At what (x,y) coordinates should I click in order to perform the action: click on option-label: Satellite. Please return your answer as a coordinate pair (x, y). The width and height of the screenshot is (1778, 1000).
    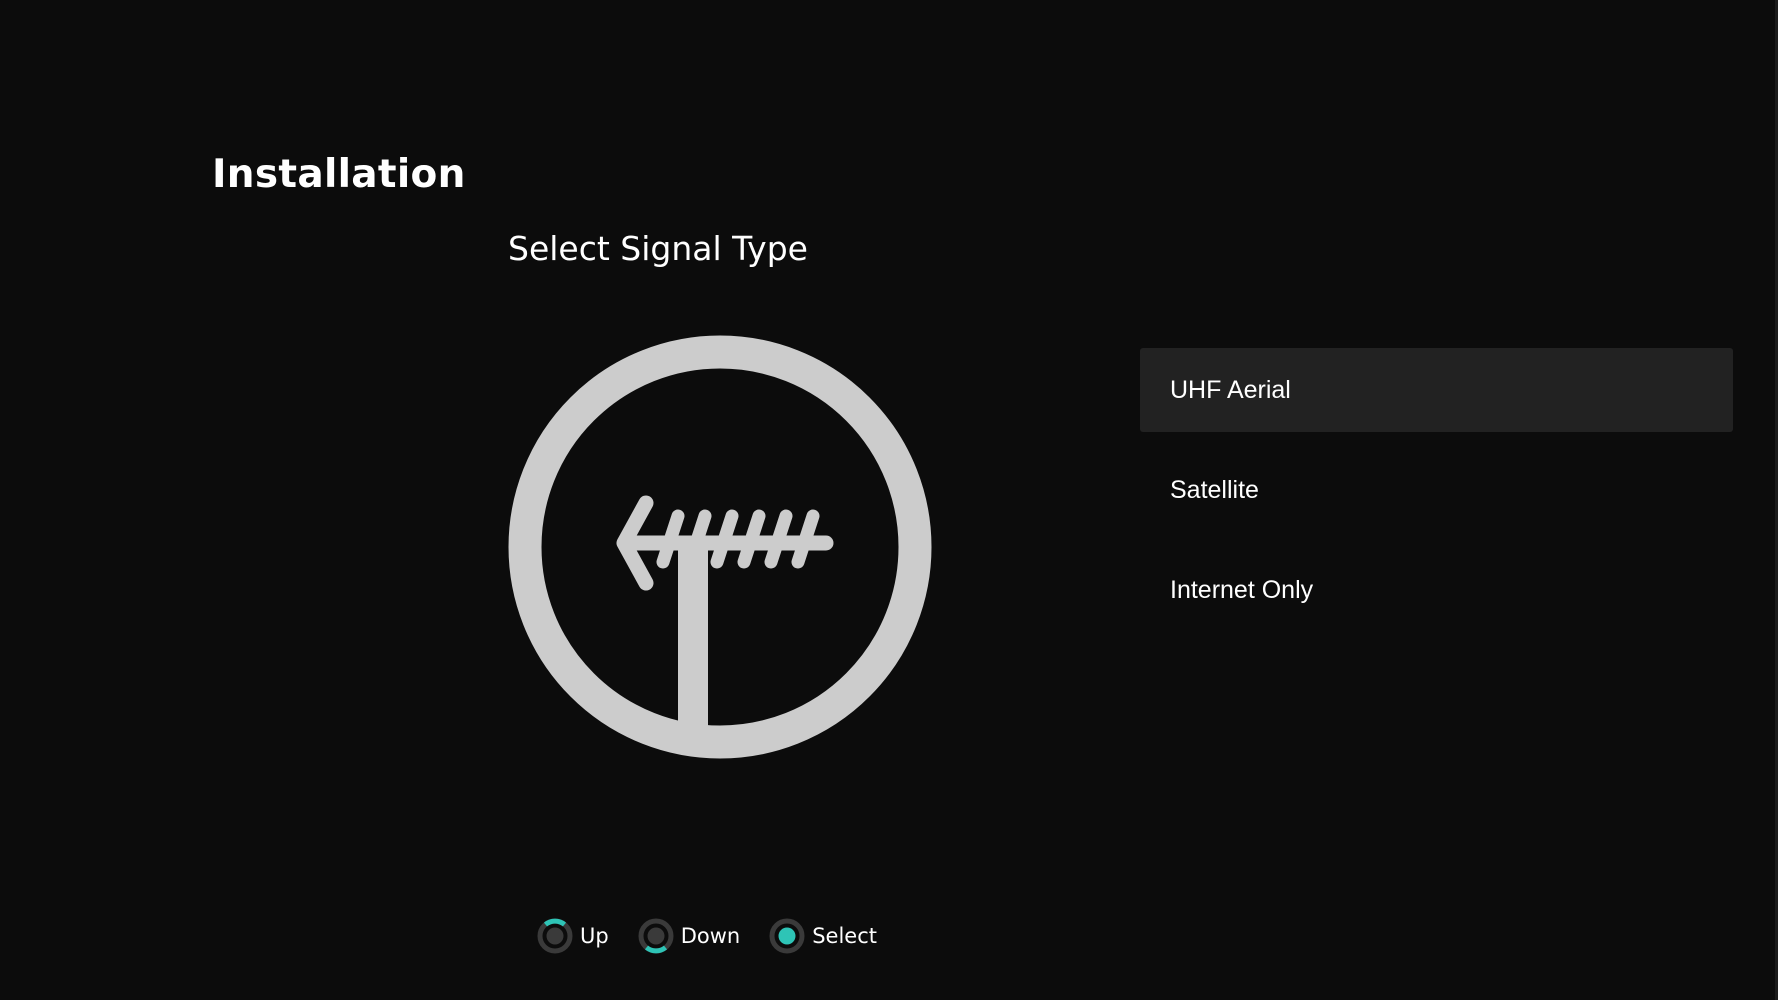
    Looking at the image, I should click on (1214, 489).